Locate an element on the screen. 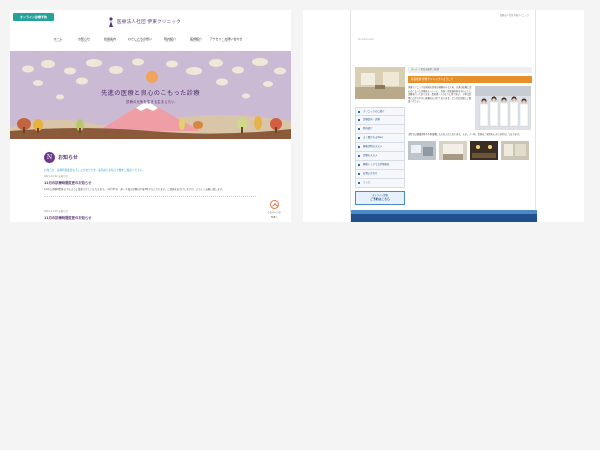 The width and height of the screenshot is (600, 450). back-to-top-button: このページの TOPへ is located at coordinates (274, 209).